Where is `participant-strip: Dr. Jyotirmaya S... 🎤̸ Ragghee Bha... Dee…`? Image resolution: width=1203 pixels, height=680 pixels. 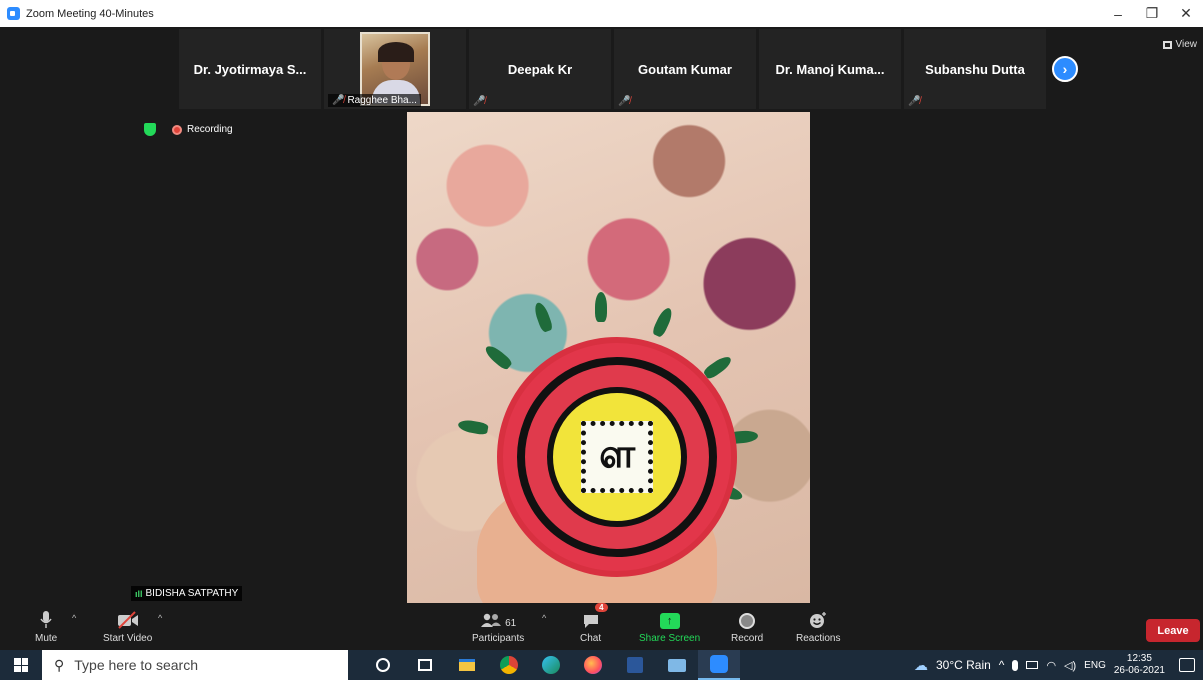
participant-strip: Dr. Jyotirmaya S... 🎤̸ Ragghee Bha... Dee… is located at coordinates (614, 69).